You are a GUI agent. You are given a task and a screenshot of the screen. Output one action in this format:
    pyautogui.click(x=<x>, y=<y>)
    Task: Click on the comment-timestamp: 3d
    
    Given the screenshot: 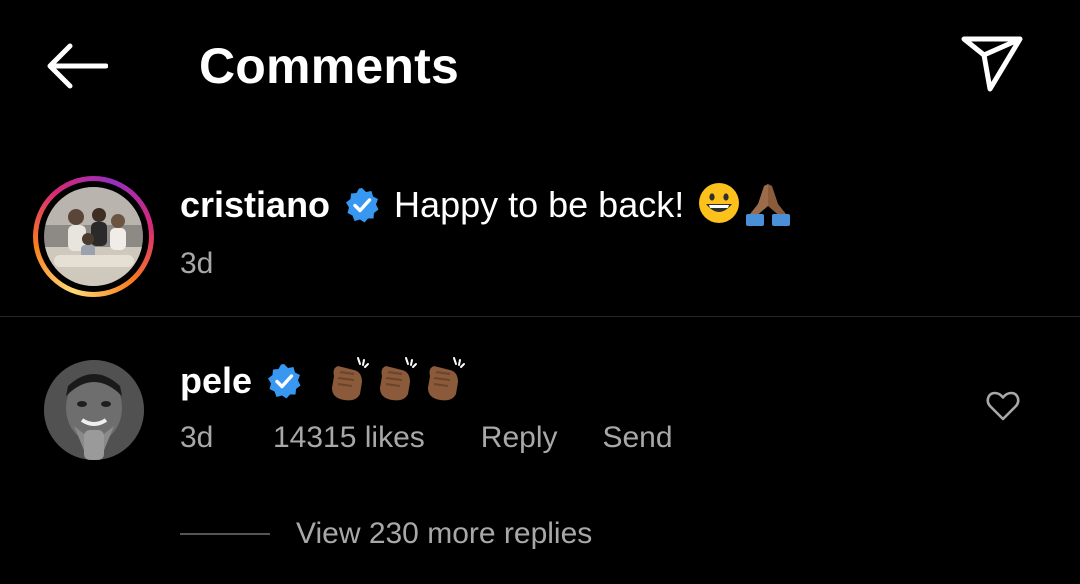 What is the action you would take?
    pyautogui.click(x=197, y=437)
    